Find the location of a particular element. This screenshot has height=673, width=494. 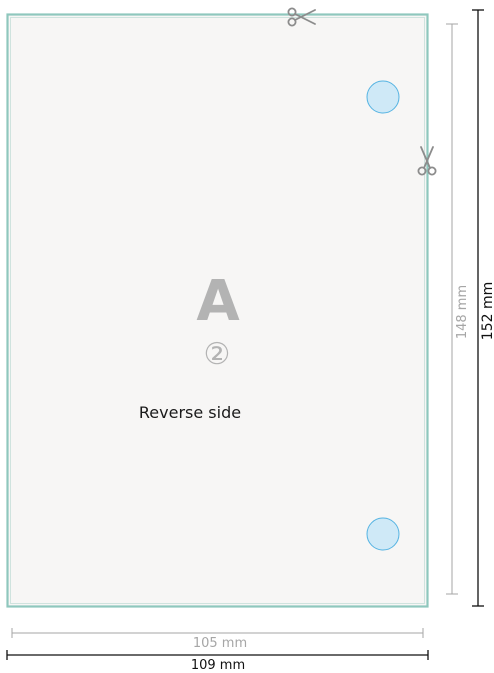

outer-width-label: 109 mm is located at coordinates (218, 665).